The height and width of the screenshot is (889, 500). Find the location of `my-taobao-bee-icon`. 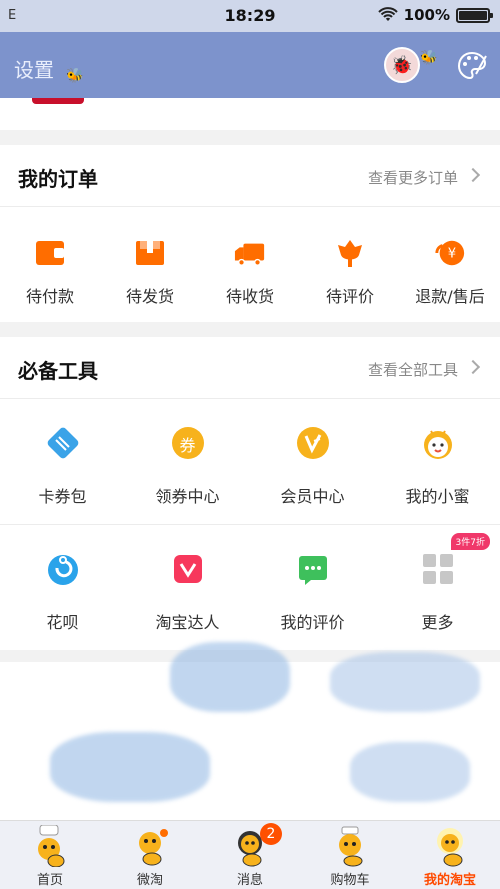

my-taobao-bee-icon is located at coordinates (450, 847).